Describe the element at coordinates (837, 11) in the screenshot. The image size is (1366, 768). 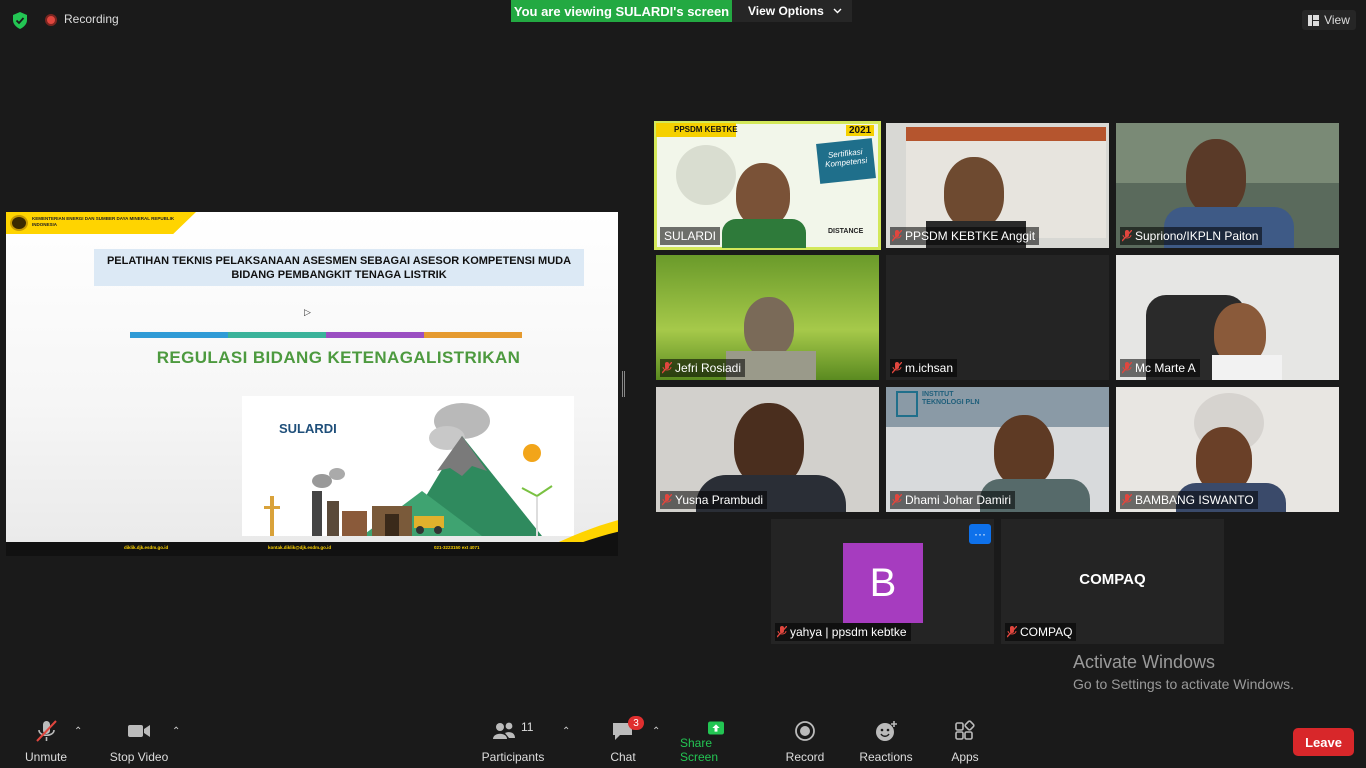
I see `chevron-down-icon` at that location.